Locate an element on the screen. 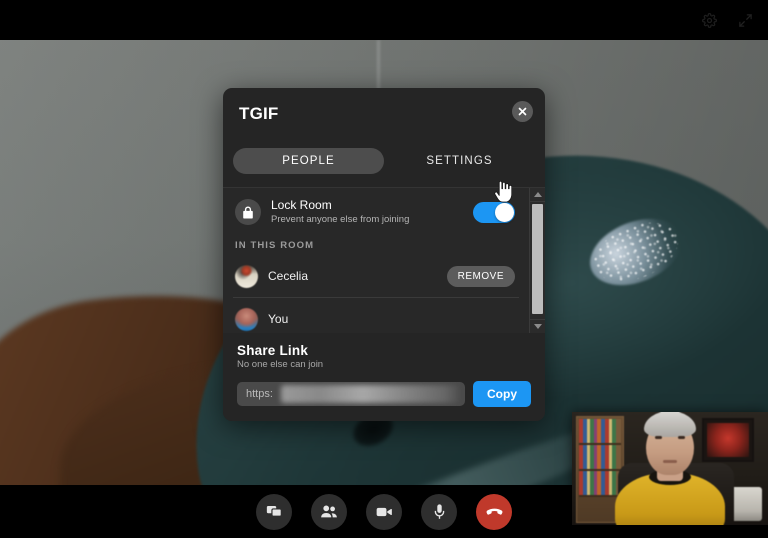 The width and height of the screenshot is (768, 538). microphone-icon is located at coordinates (439, 511).